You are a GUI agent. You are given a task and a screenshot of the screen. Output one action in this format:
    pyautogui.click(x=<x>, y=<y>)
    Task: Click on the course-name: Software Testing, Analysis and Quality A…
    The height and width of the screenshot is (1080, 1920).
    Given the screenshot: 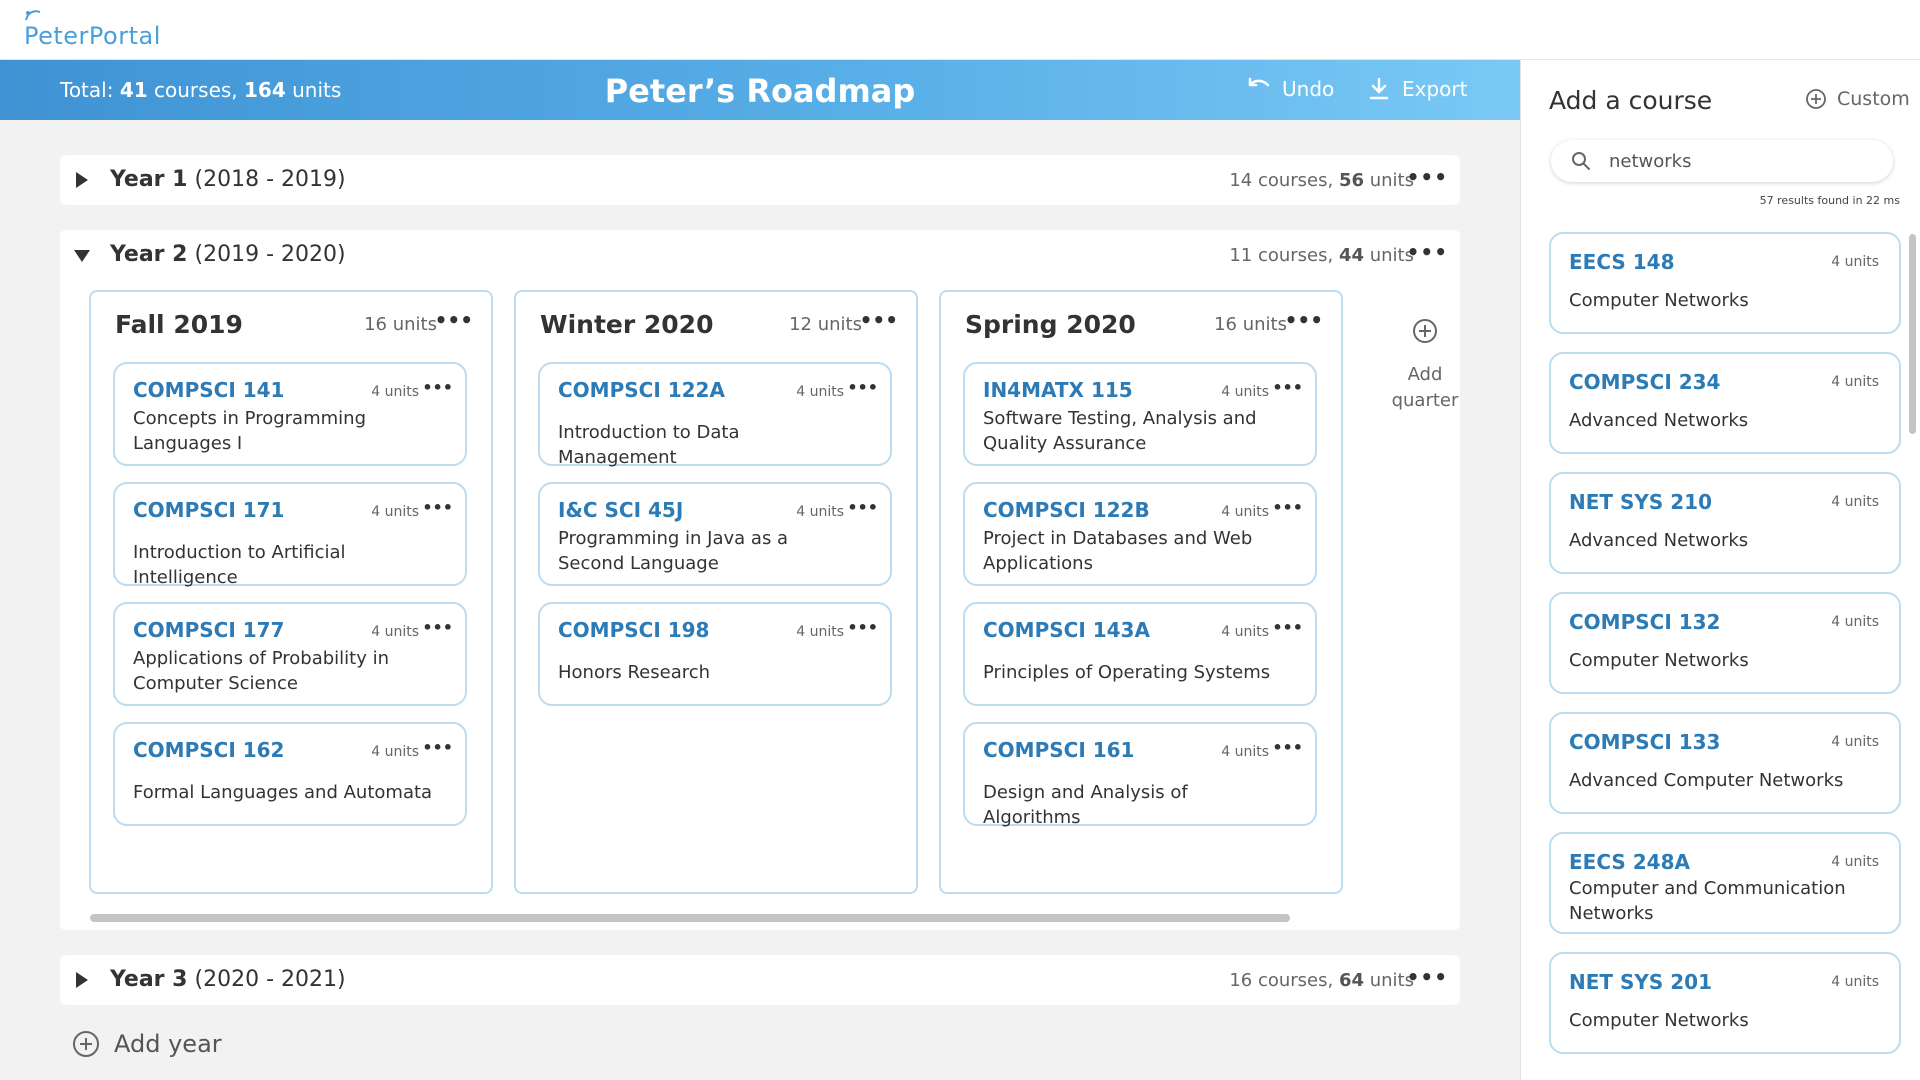 What is the action you would take?
    pyautogui.click(x=1120, y=431)
    